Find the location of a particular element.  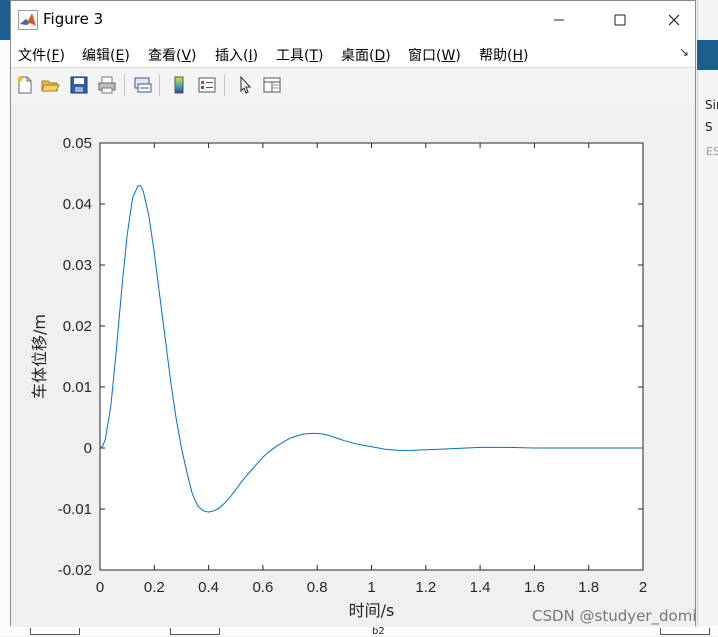

colorbar-icon is located at coordinates (179, 85).